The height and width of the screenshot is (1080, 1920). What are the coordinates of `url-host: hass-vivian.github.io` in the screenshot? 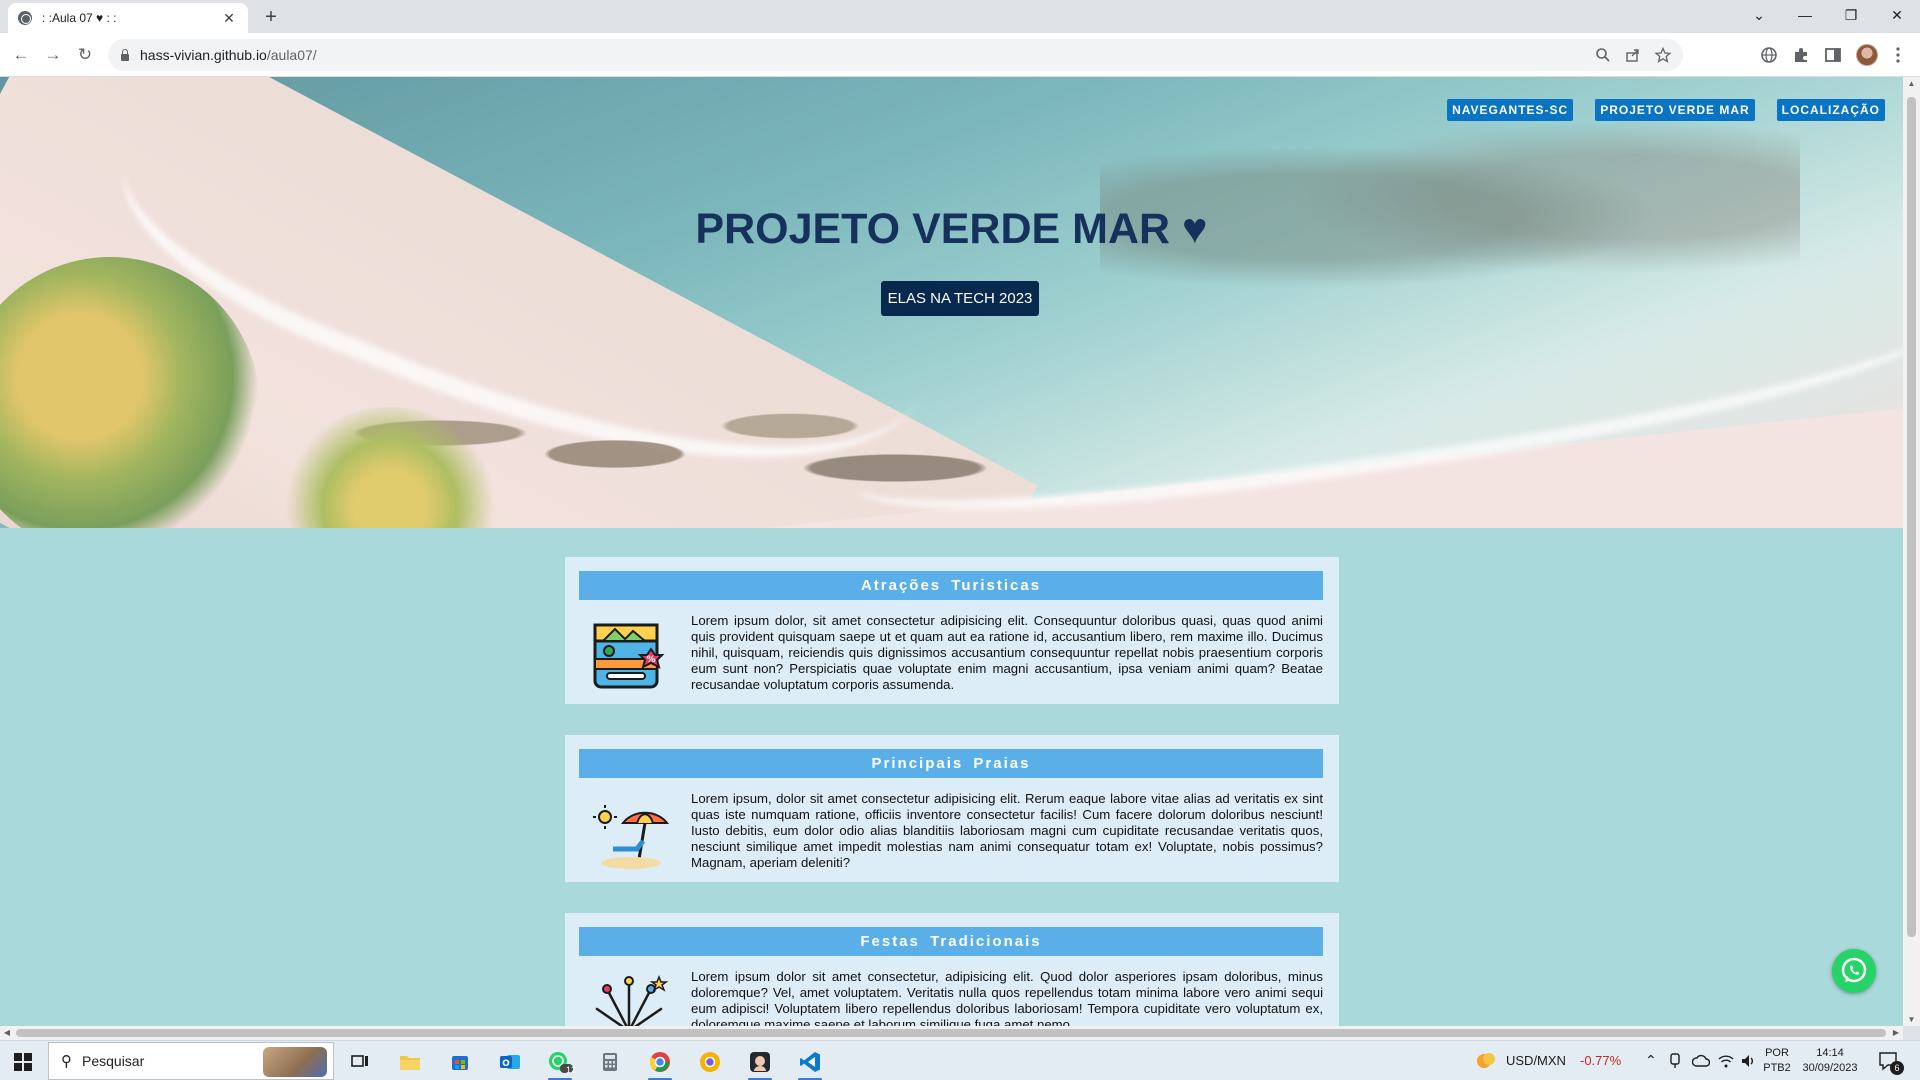 It's located at (203, 55).